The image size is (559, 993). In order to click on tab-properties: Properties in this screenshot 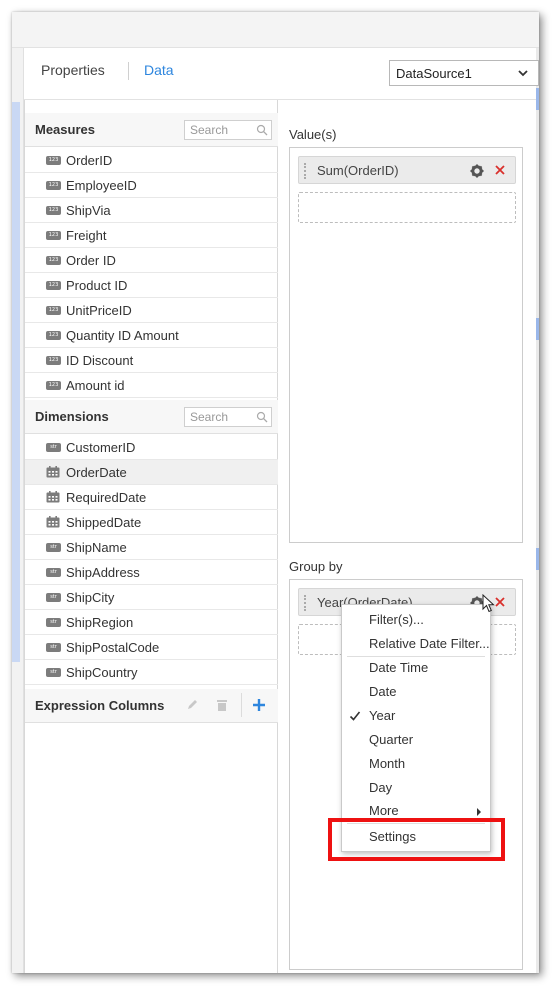, I will do `click(73, 70)`.